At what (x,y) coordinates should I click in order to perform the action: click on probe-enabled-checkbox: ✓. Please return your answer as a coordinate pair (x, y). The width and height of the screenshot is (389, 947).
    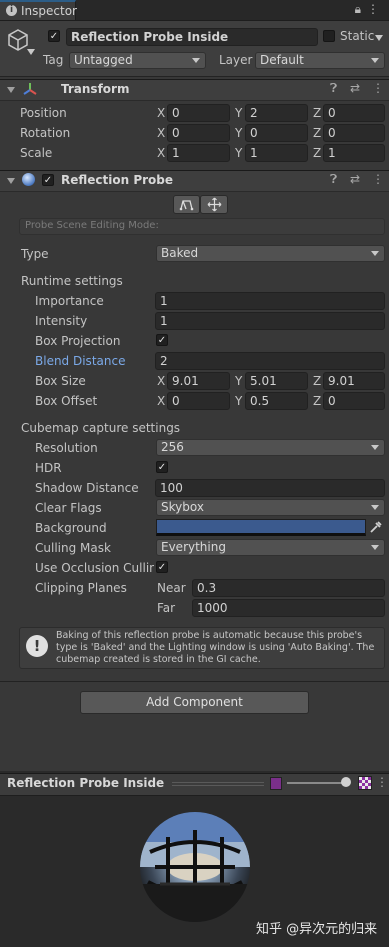
    Looking at the image, I should click on (48, 180).